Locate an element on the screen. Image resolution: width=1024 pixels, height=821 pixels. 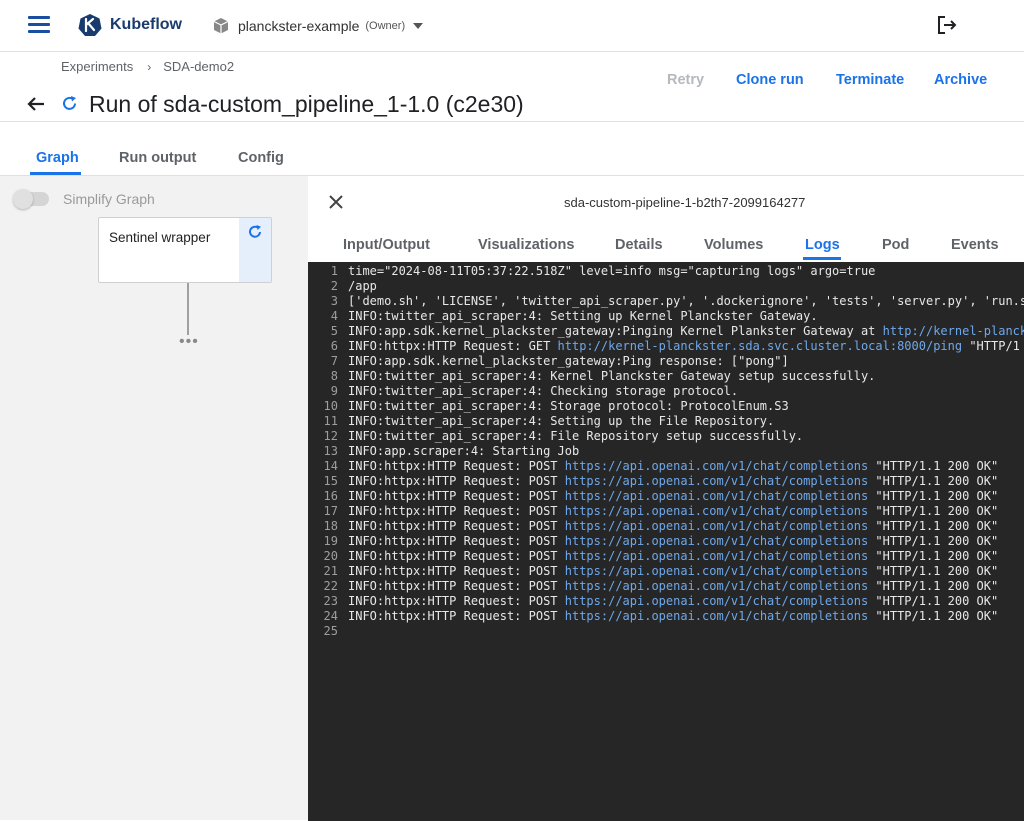
log-line-number: 18 is located at coordinates (330, 526).